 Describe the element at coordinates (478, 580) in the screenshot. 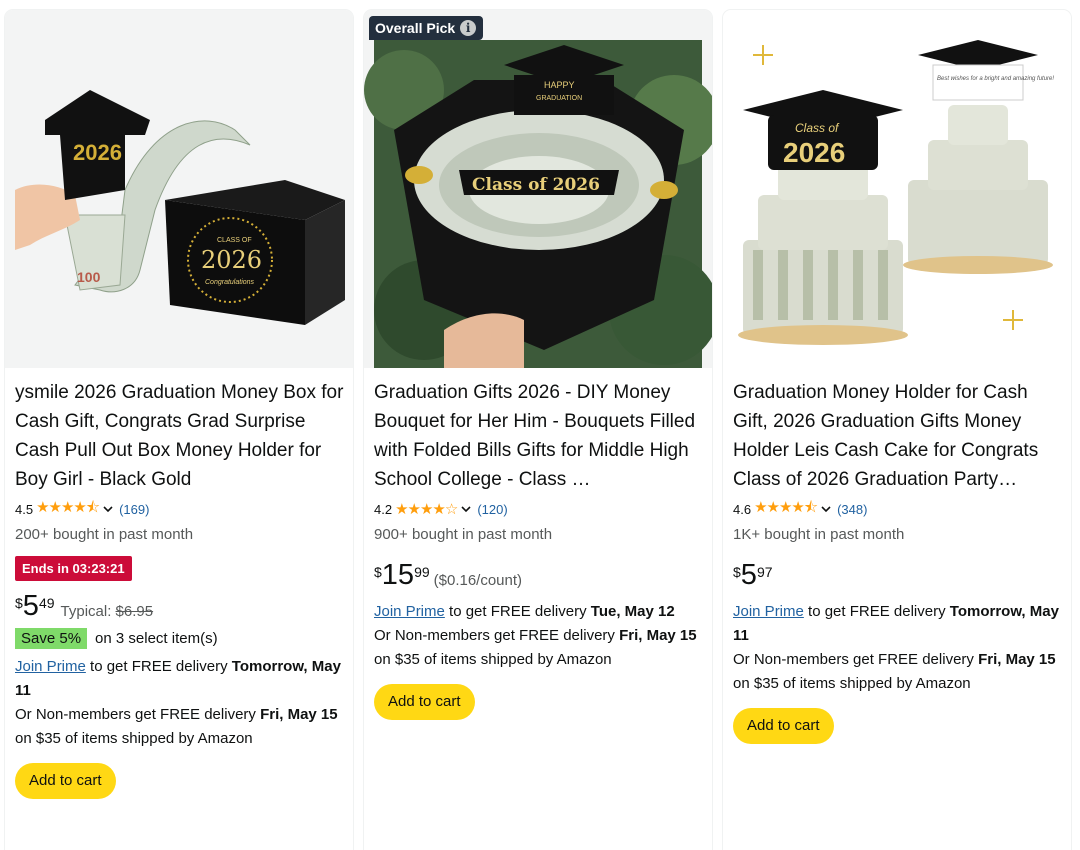

I see `unit-price: ($0.16/count)` at that location.